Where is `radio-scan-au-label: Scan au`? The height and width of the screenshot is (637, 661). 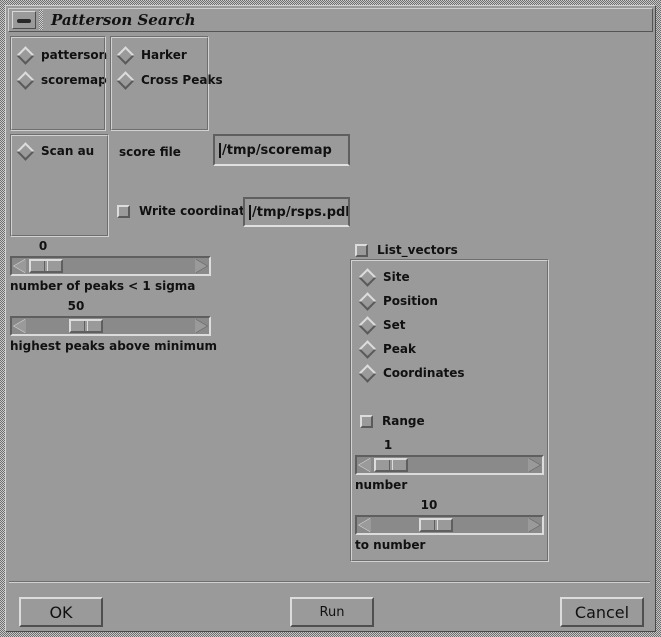 radio-scan-au-label: Scan au is located at coordinates (68, 151).